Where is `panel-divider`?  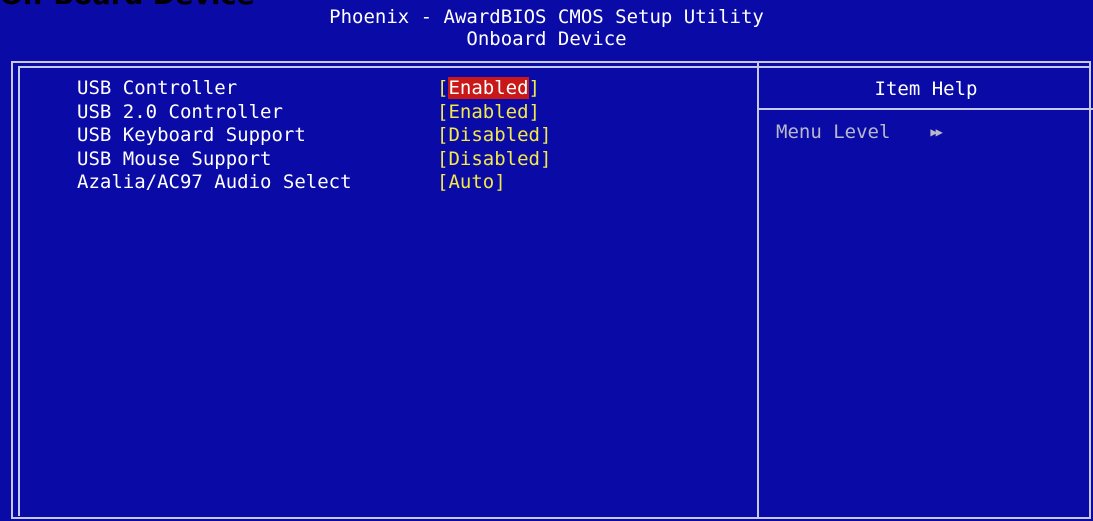 panel-divider is located at coordinates (758, 291).